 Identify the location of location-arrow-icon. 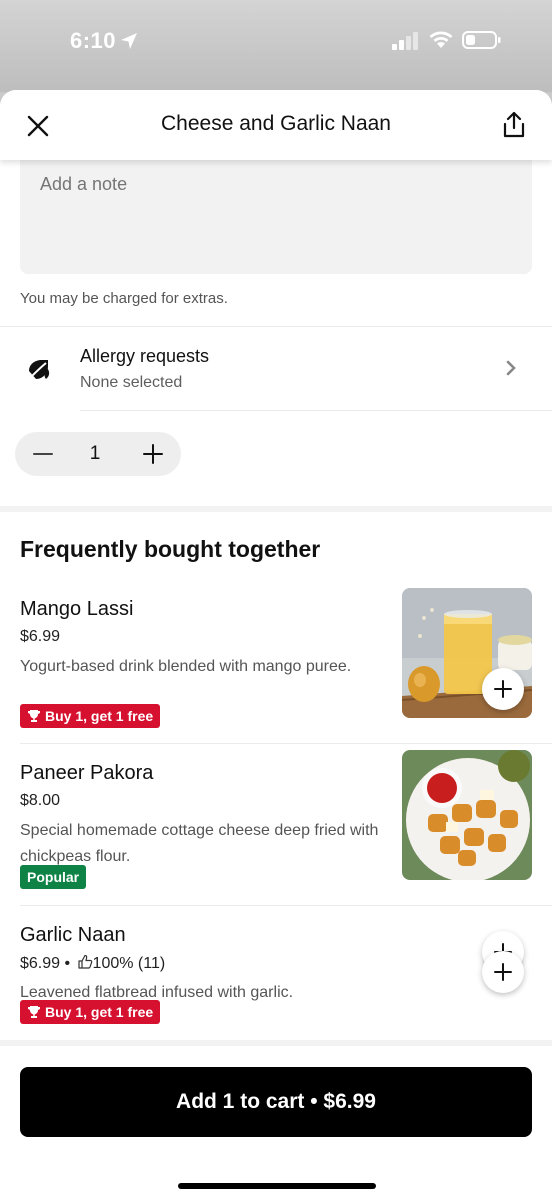
(129, 41).